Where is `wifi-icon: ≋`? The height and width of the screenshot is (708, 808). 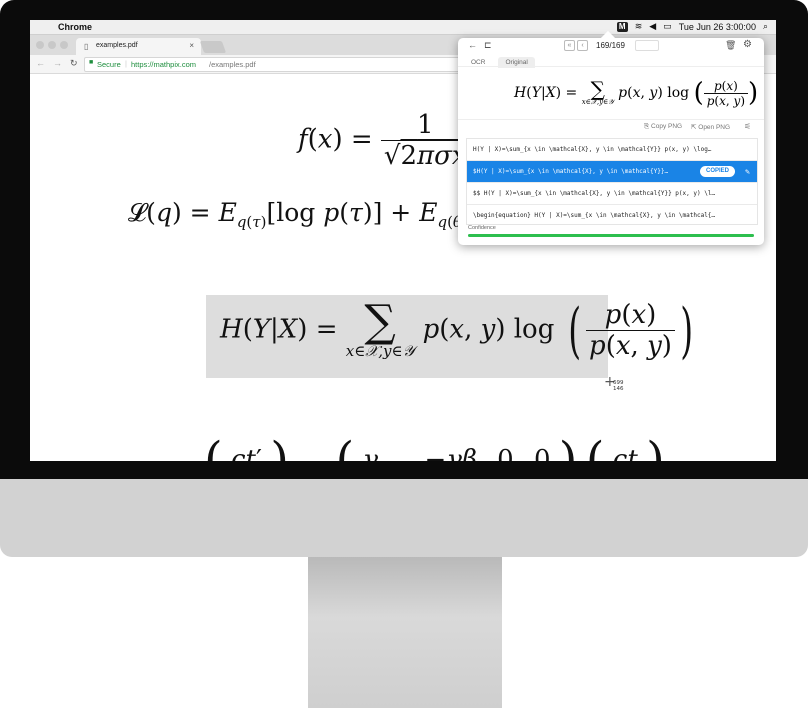
wifi-icon: ≋ is located at coordinates (639, 26).